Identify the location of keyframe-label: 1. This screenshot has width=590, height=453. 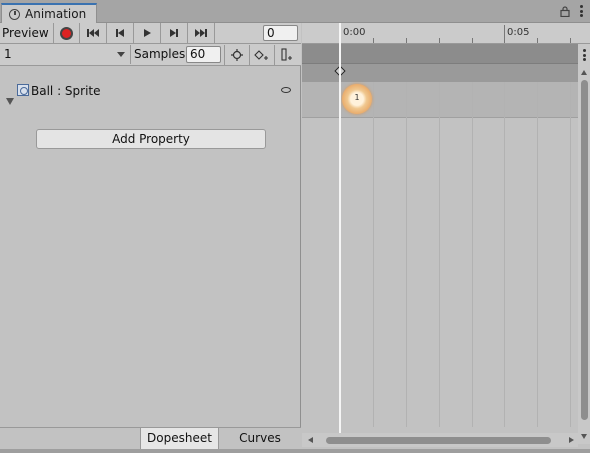
(357, 97).